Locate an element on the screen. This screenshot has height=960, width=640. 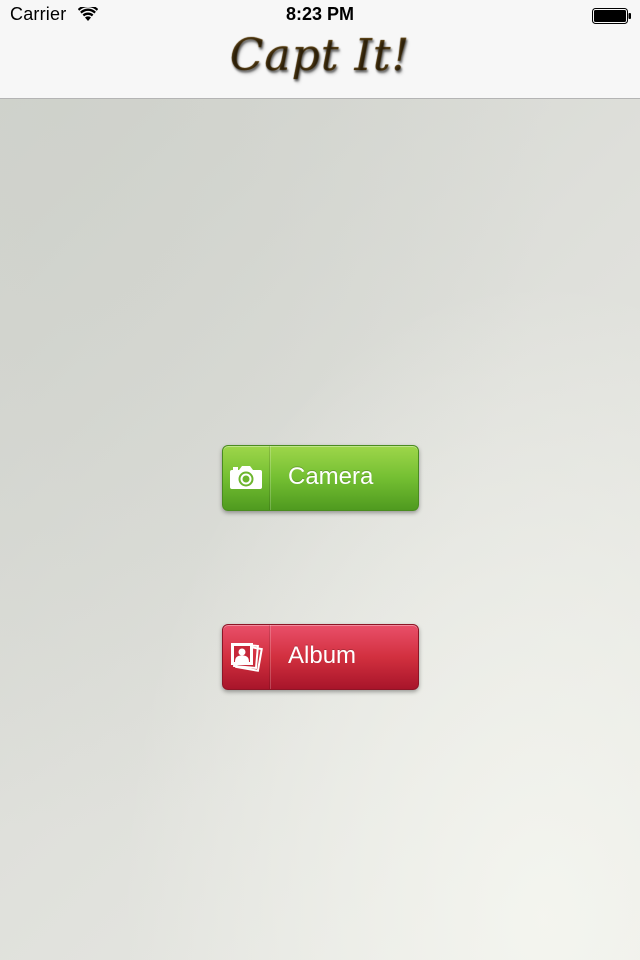
app-logo: Capt It! is located at coordinates (320, 55).